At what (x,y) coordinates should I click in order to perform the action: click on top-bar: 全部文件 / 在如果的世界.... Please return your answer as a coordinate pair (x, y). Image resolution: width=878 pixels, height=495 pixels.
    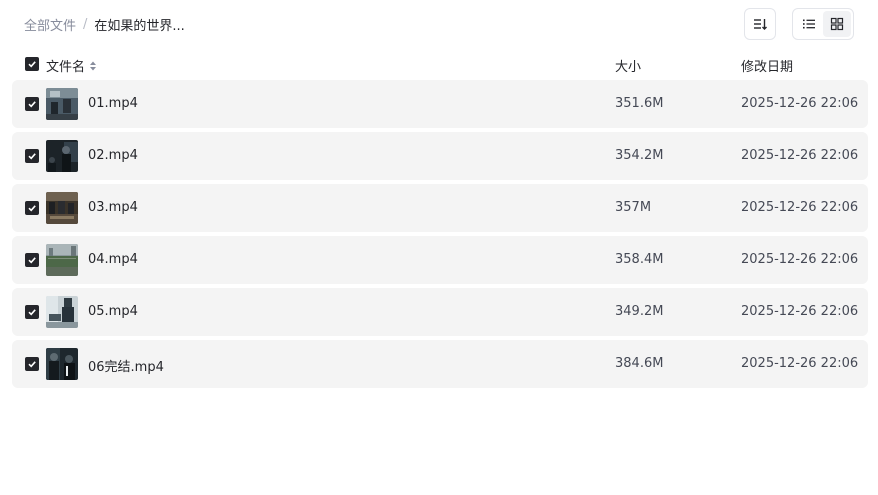
    Looking at the image, I should click on (439, 24).